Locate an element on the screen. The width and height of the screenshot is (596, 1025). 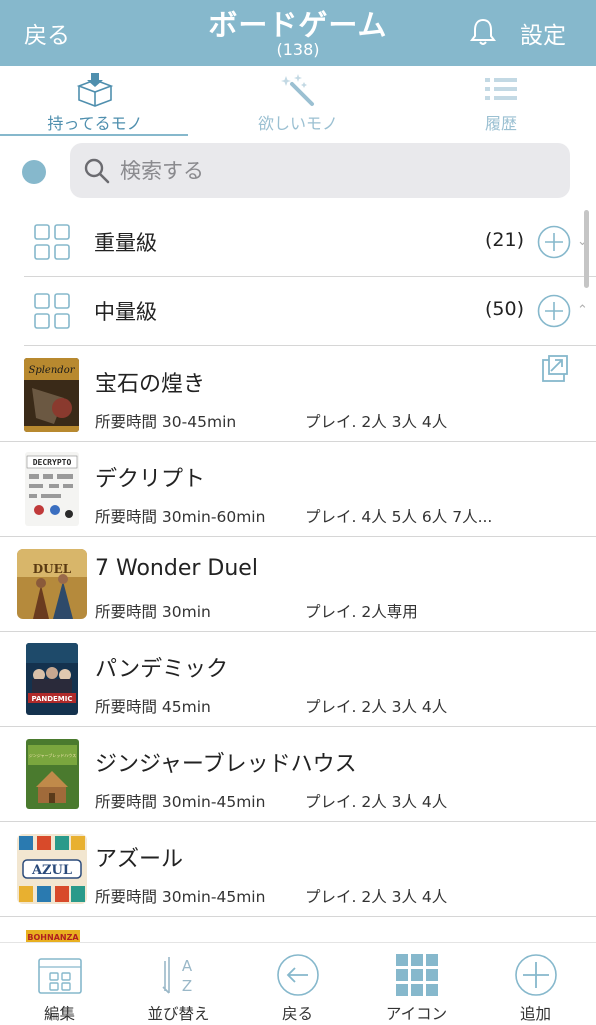
tab-owned: 持ってるモノ is located at coordinates (95, 102).